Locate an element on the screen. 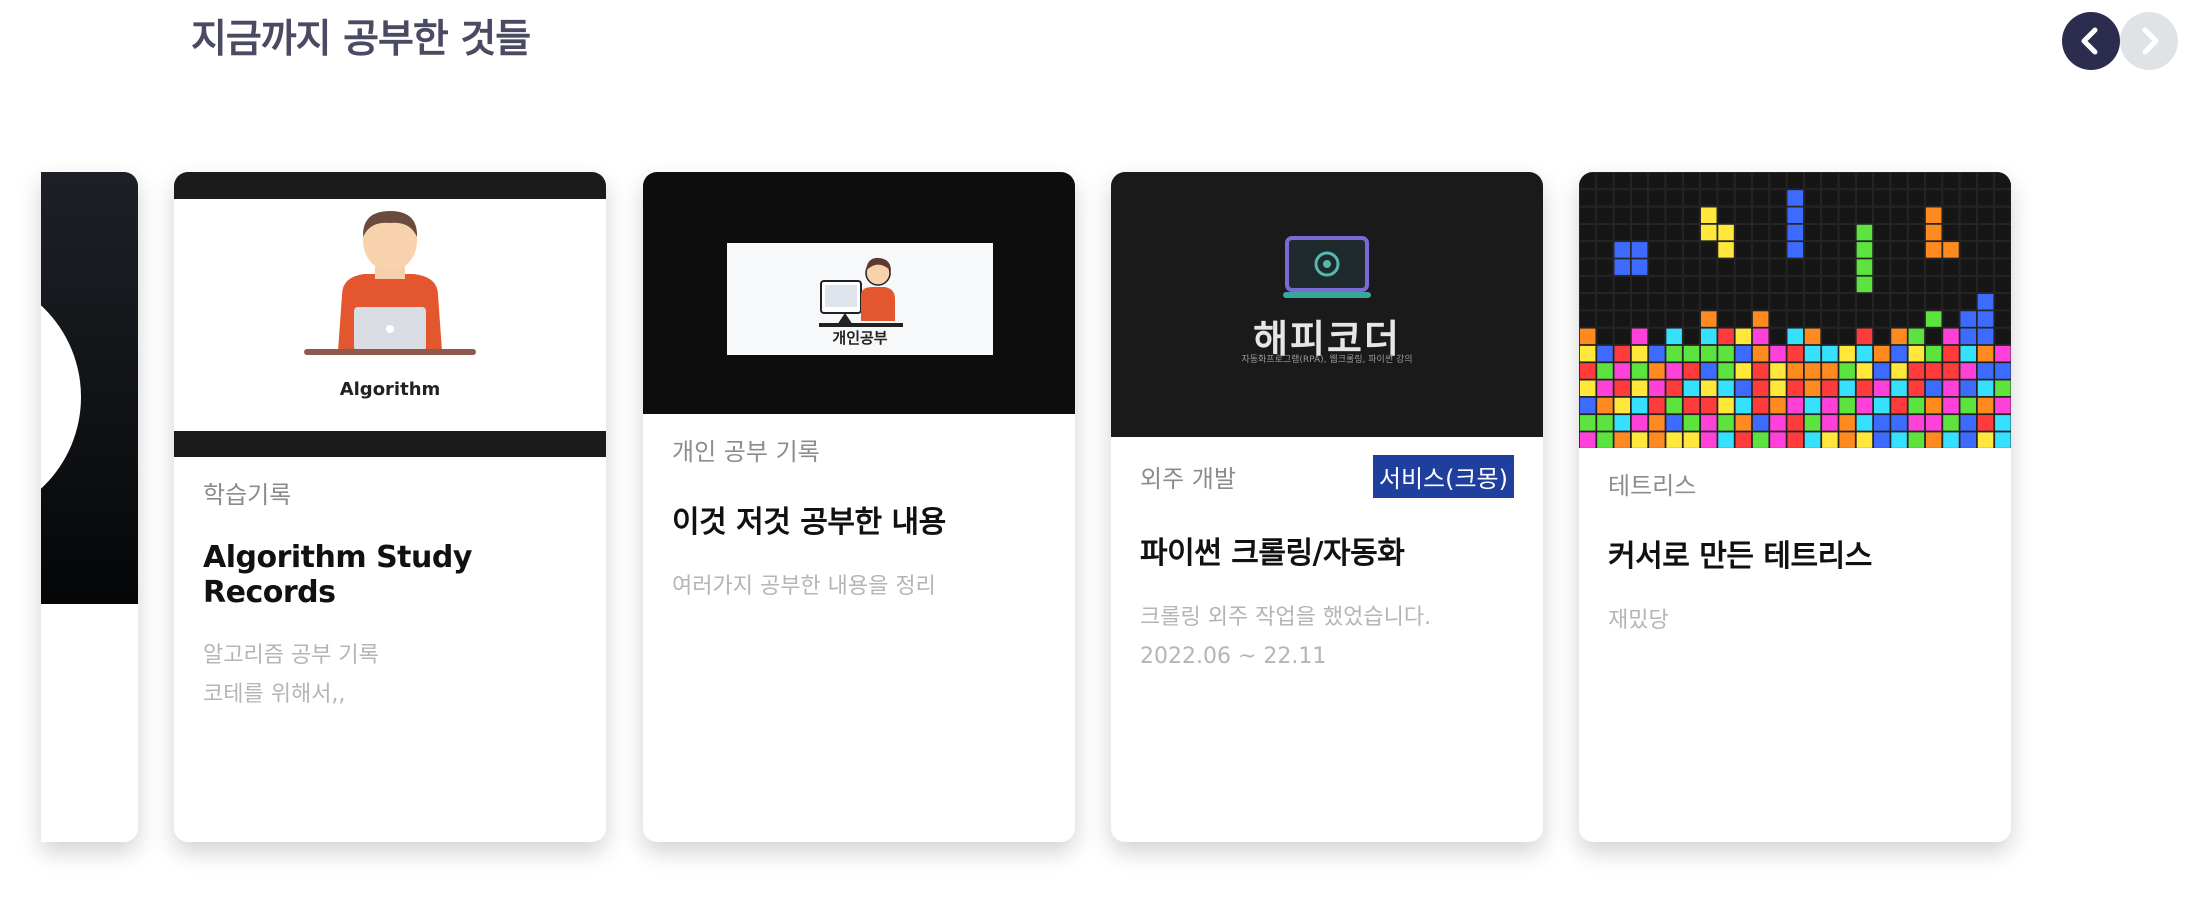 This screenshot has width=2198, height=902. card-title: 이것 저것 공부한 내용 is located at coordinates (809, 522).